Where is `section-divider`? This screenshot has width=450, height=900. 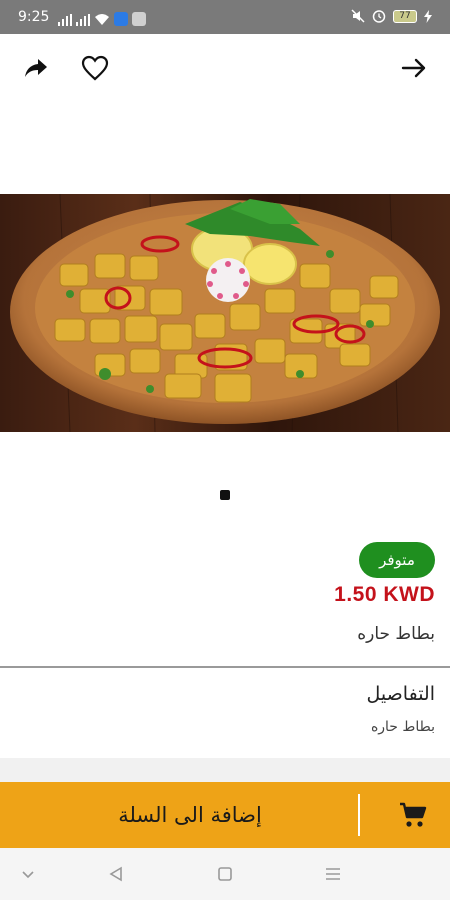
section-divider is located at coordinates (225, 667).